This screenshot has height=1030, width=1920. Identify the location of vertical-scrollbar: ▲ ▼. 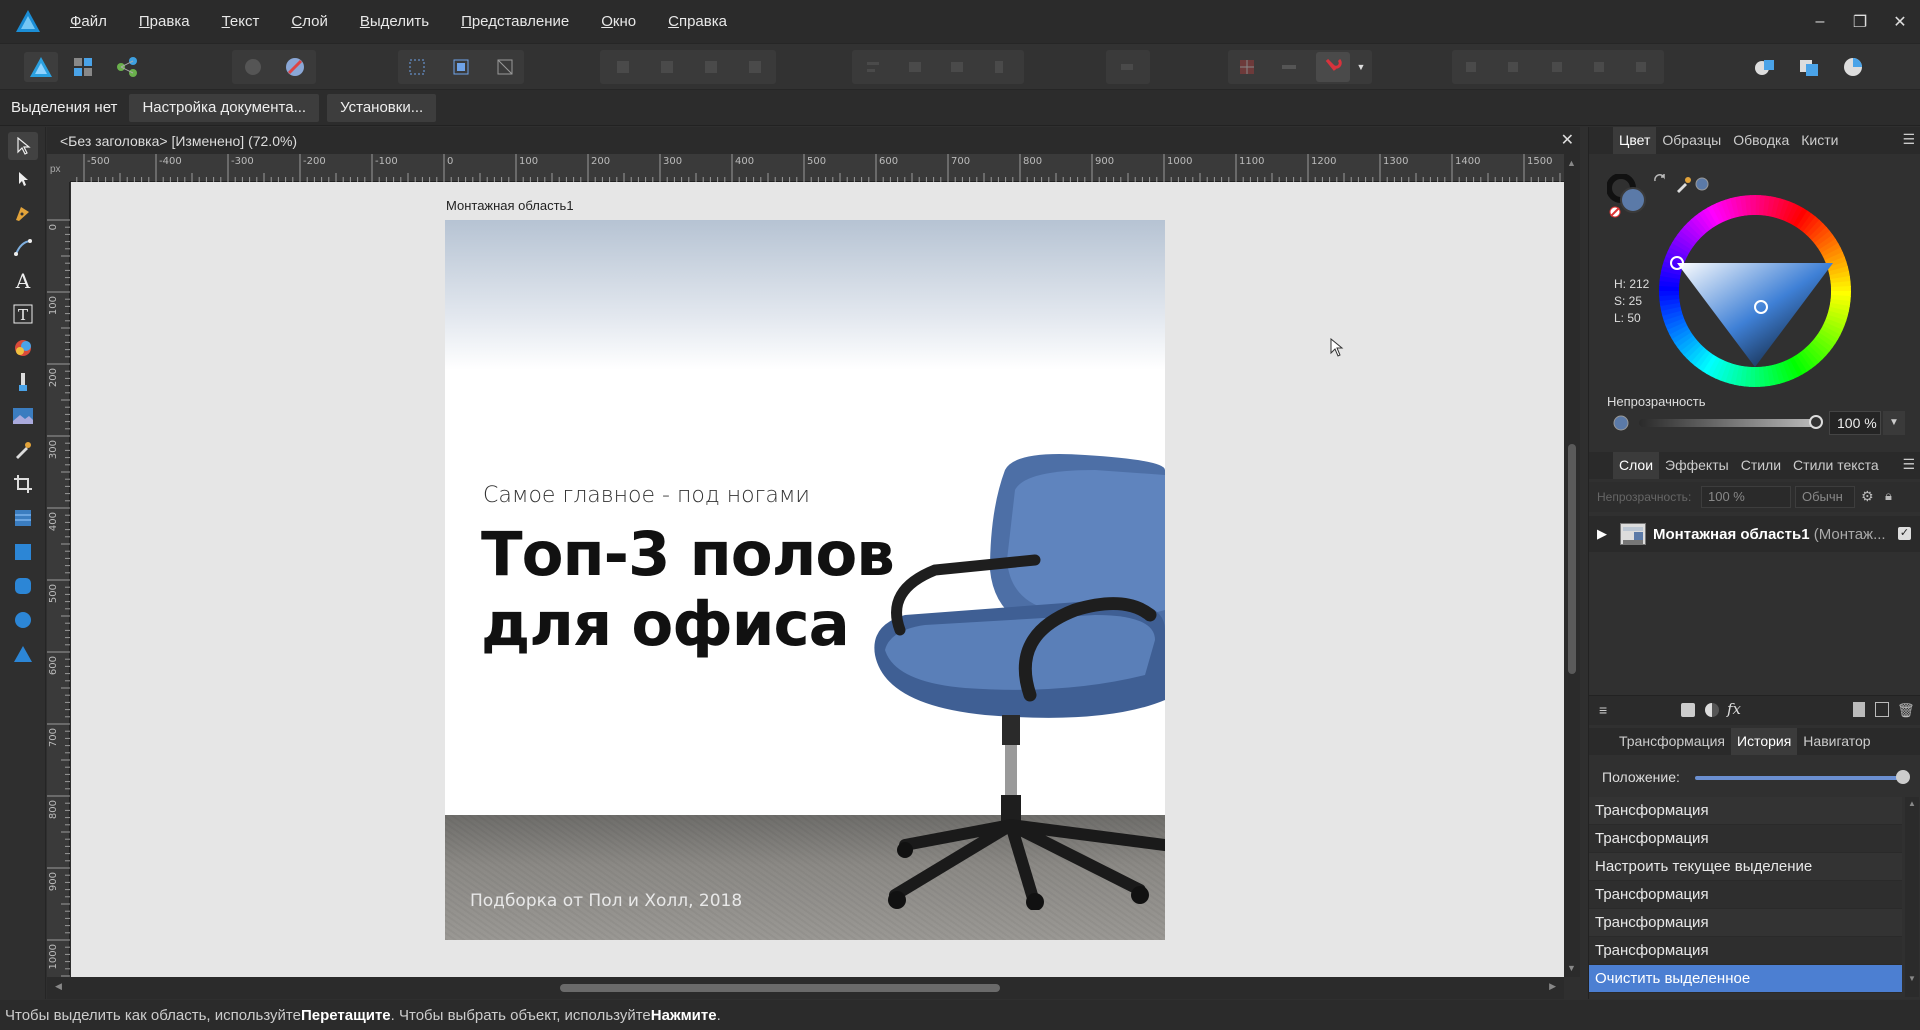
(1572, 565).